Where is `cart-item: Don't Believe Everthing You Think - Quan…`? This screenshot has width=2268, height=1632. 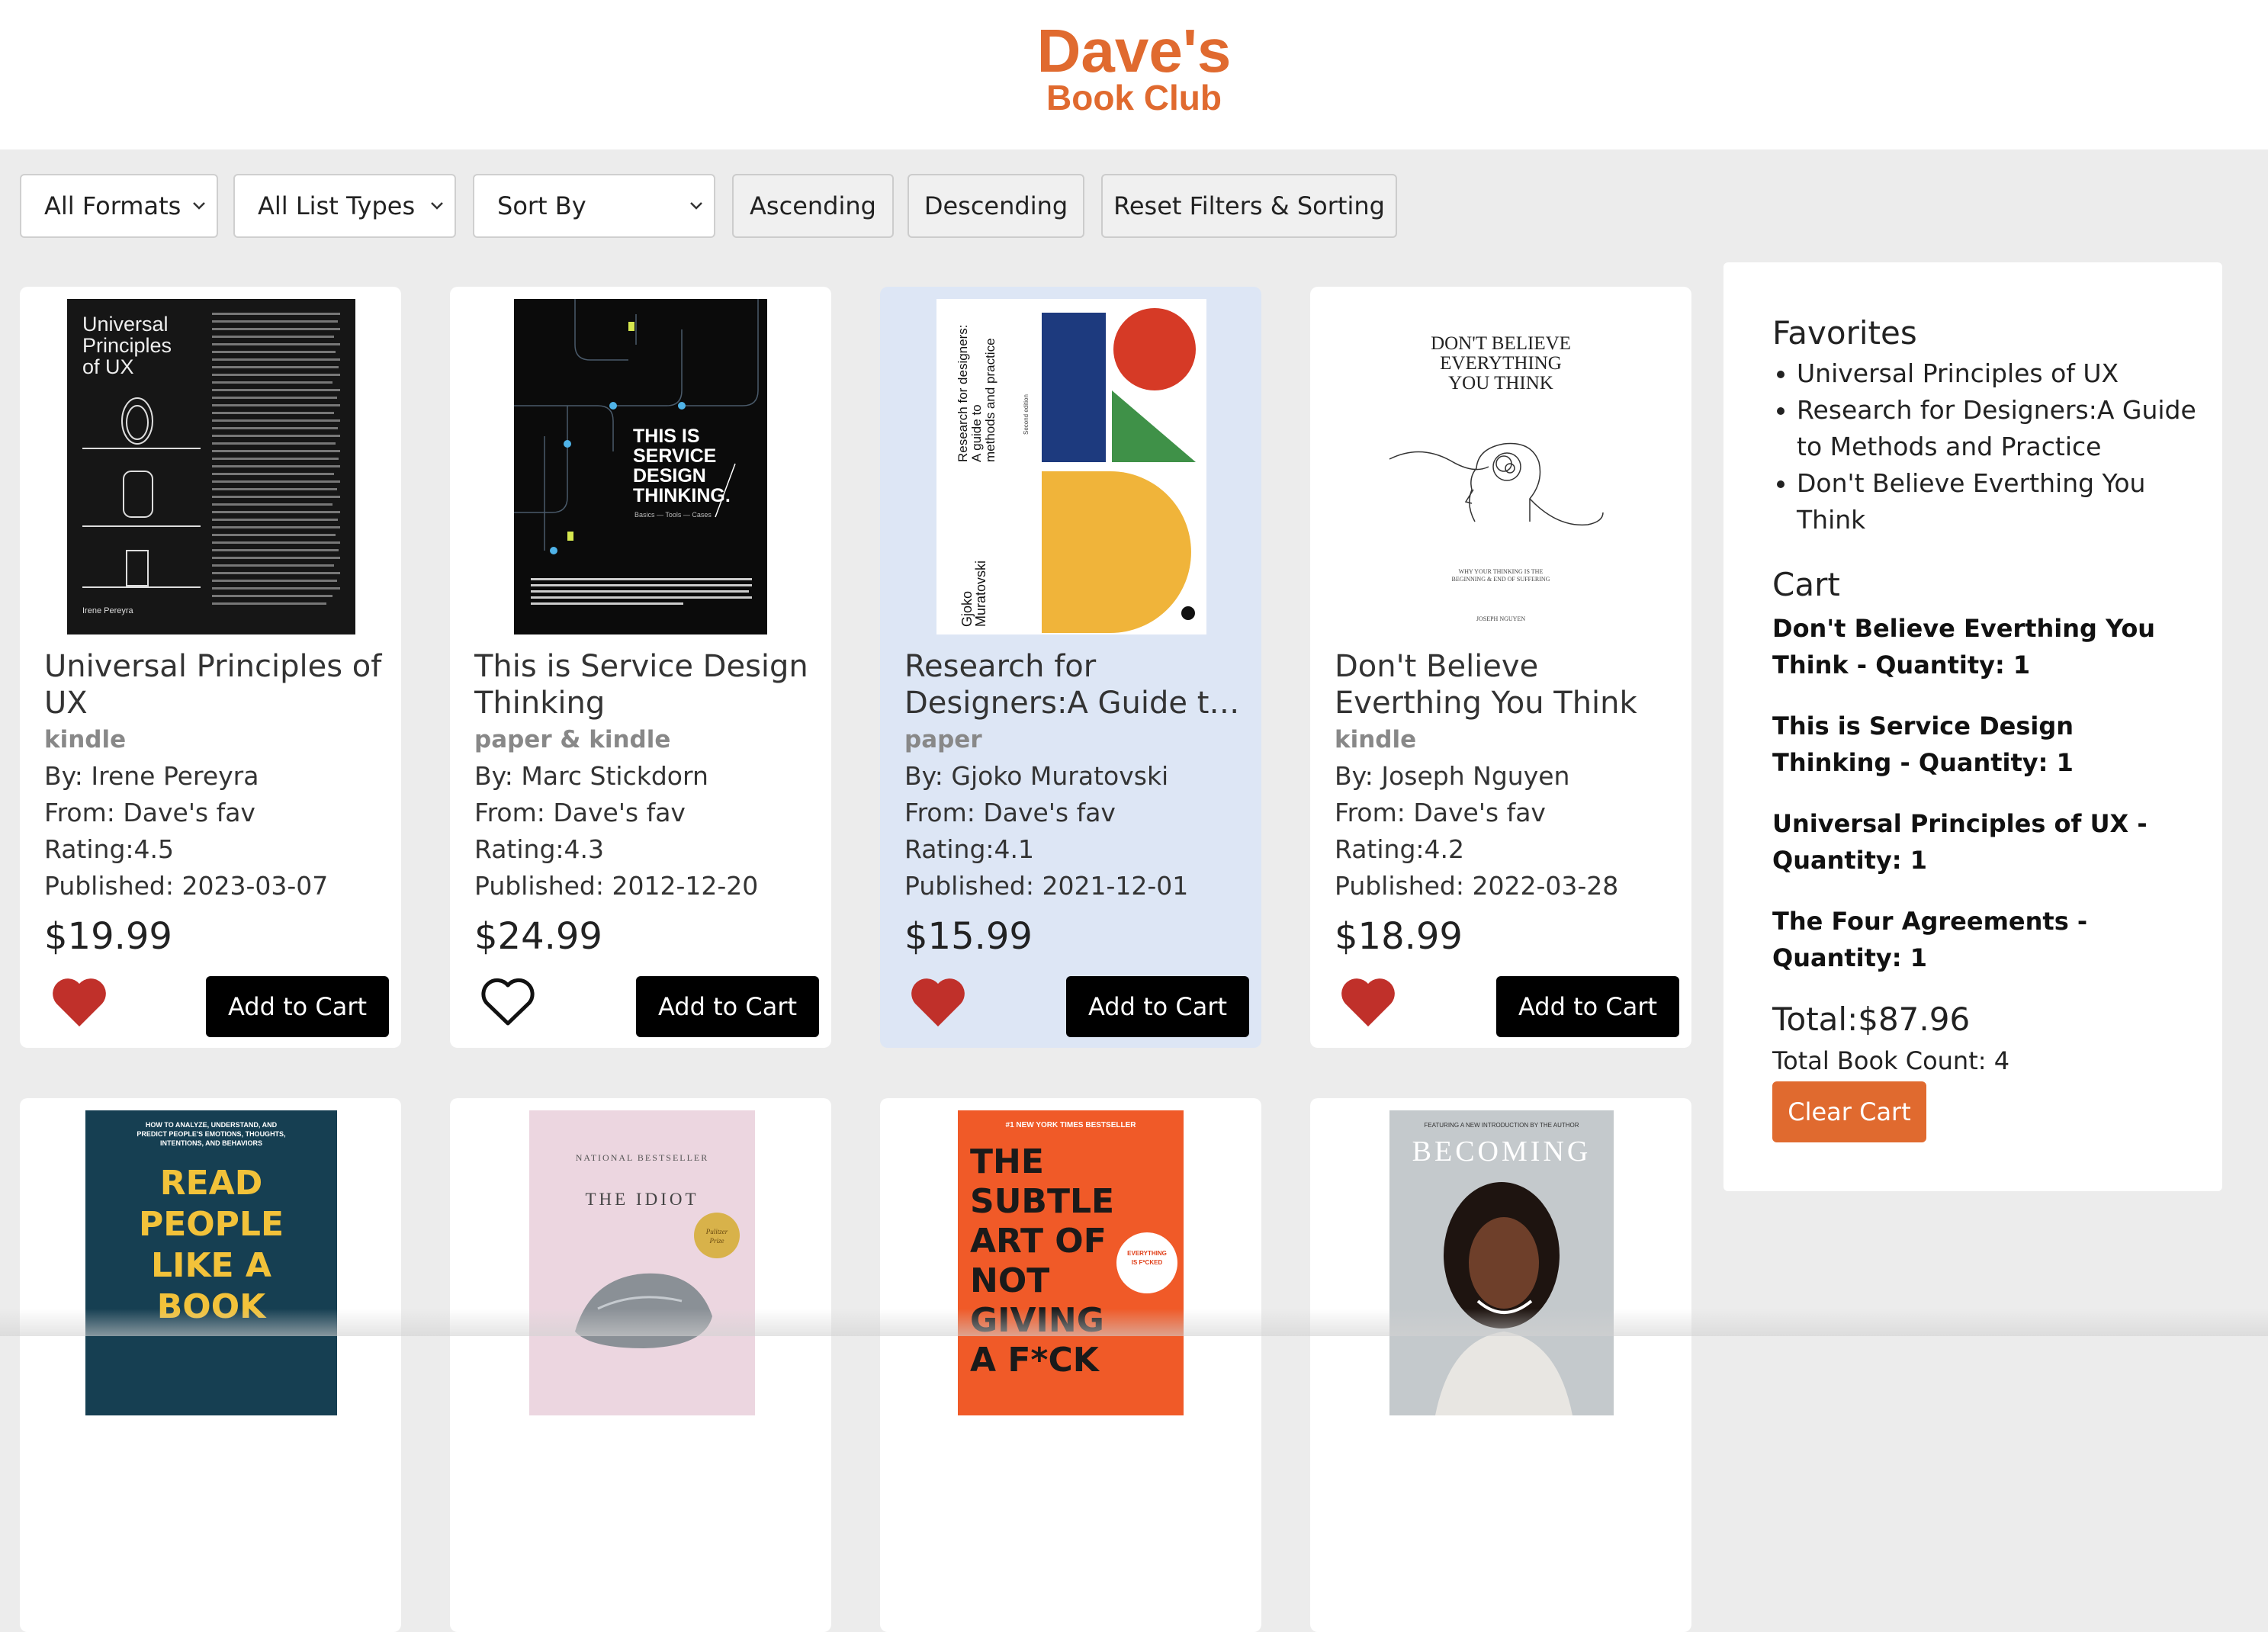
cart-item: Don't Believe Everthing You Think - Quan… is located at coordinates (1964, 646).